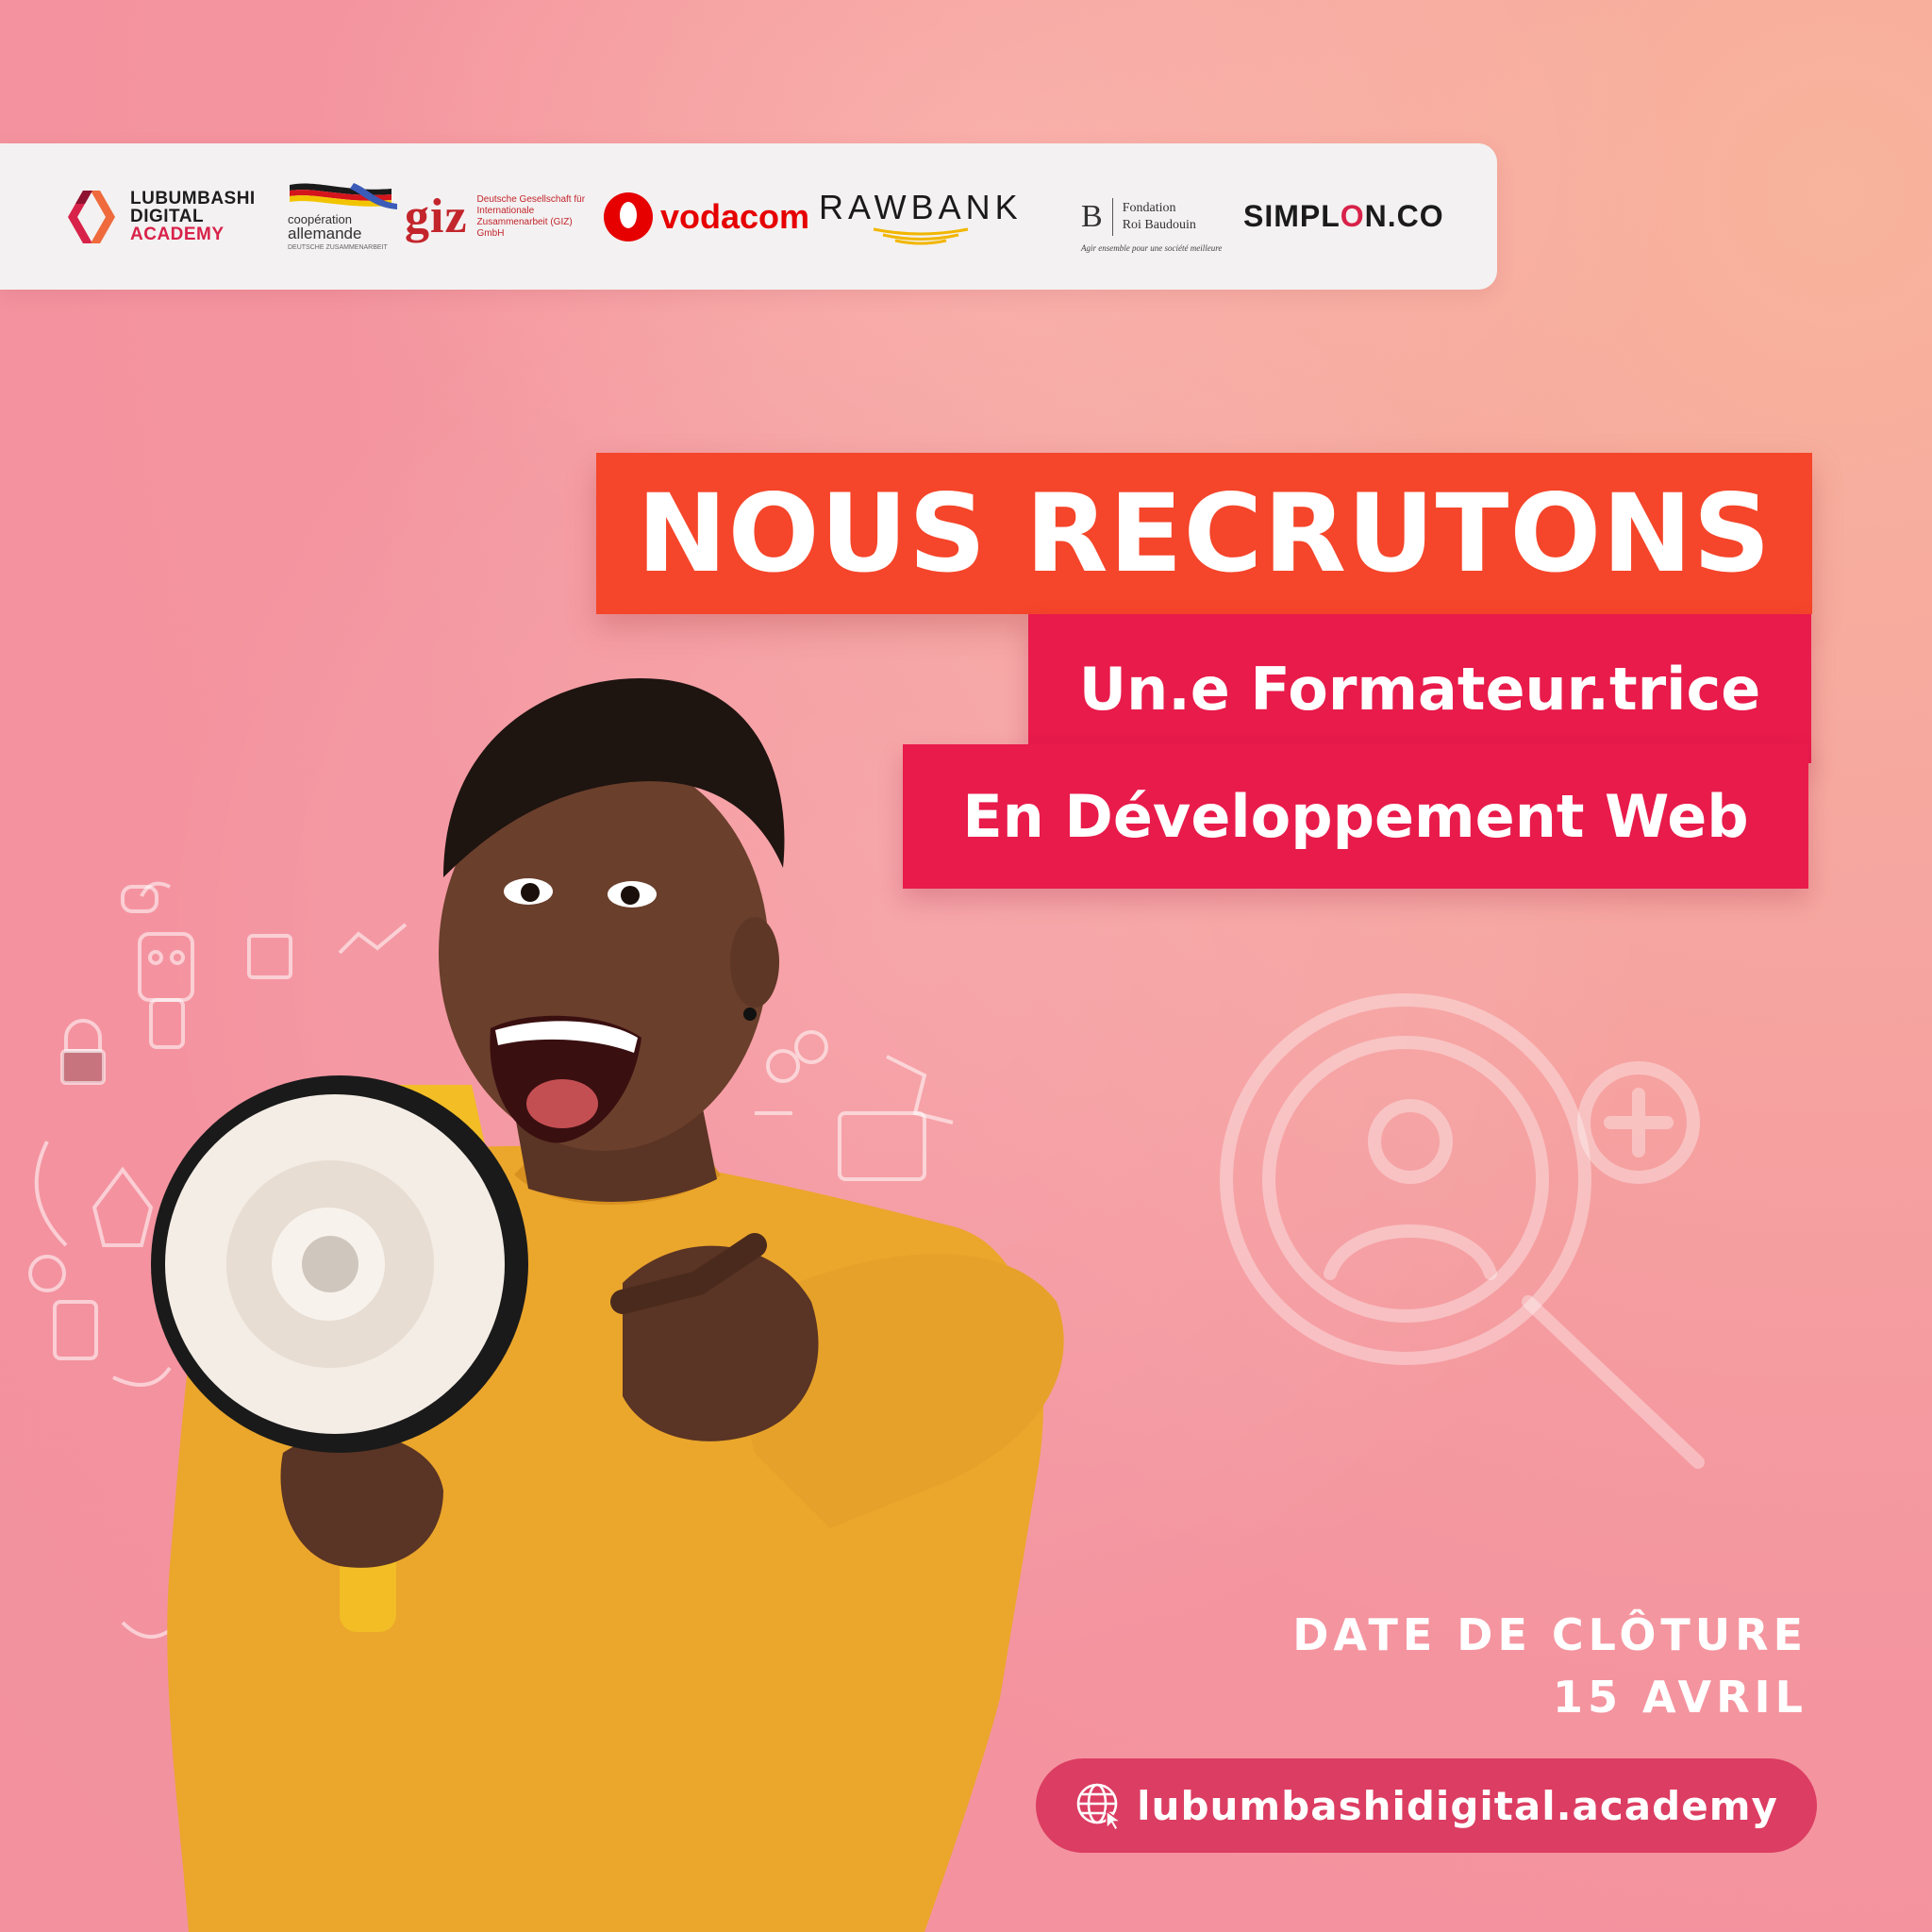 This screenshot has height=1932, width=1932. I want to click on website-url: lubumbashidigital.academy, so click(1457, 1806).